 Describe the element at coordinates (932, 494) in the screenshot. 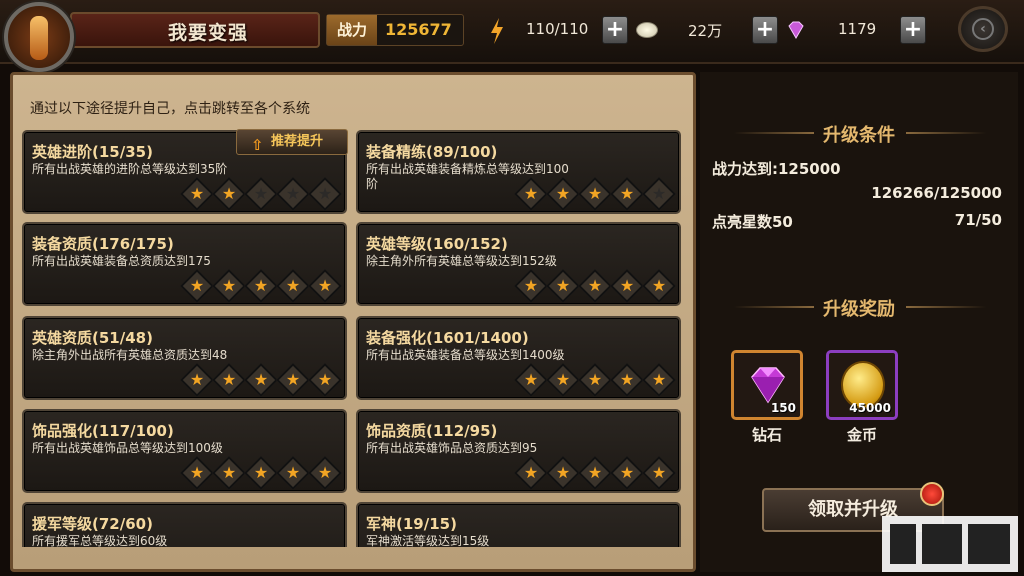

I see `notification-dot-icon` at that location.